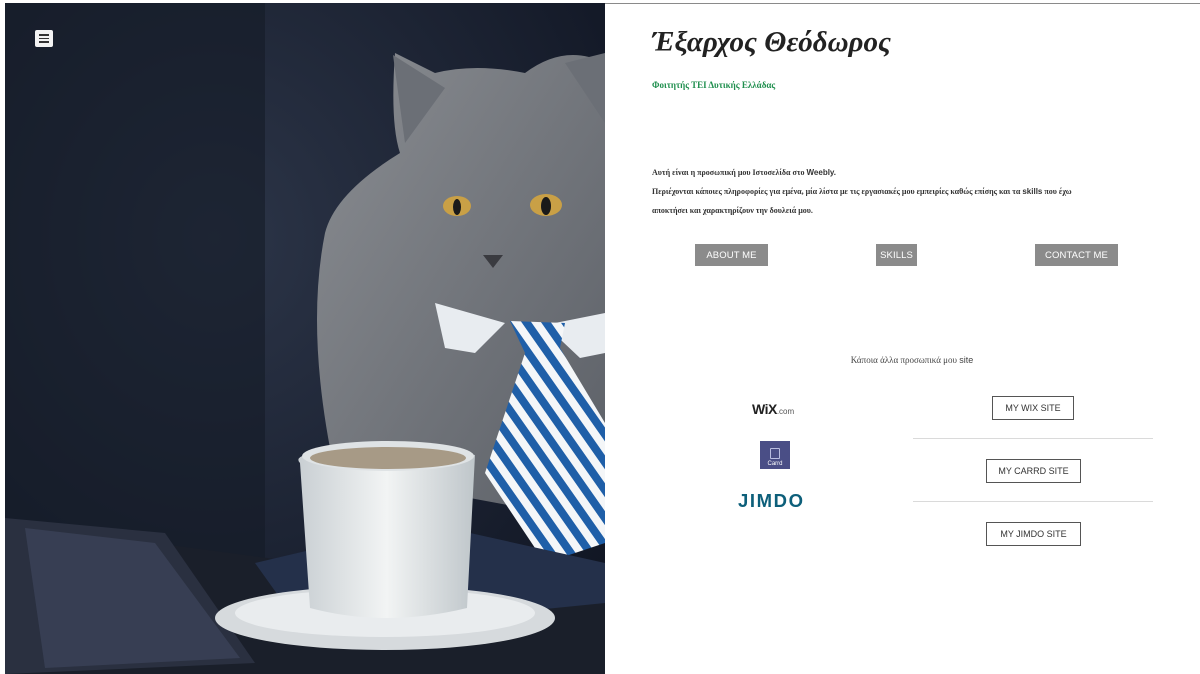 The height and width of the screenshot is (674, 1200). Describe the element at coordinates (1033, 534) in the screenshot. I see `my-jimdo-site-button: MY JIMDO SITE` at that location.